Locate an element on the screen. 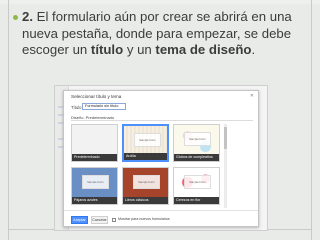  theme-caption: Pájaros azules is located at coordinates (94, 200).